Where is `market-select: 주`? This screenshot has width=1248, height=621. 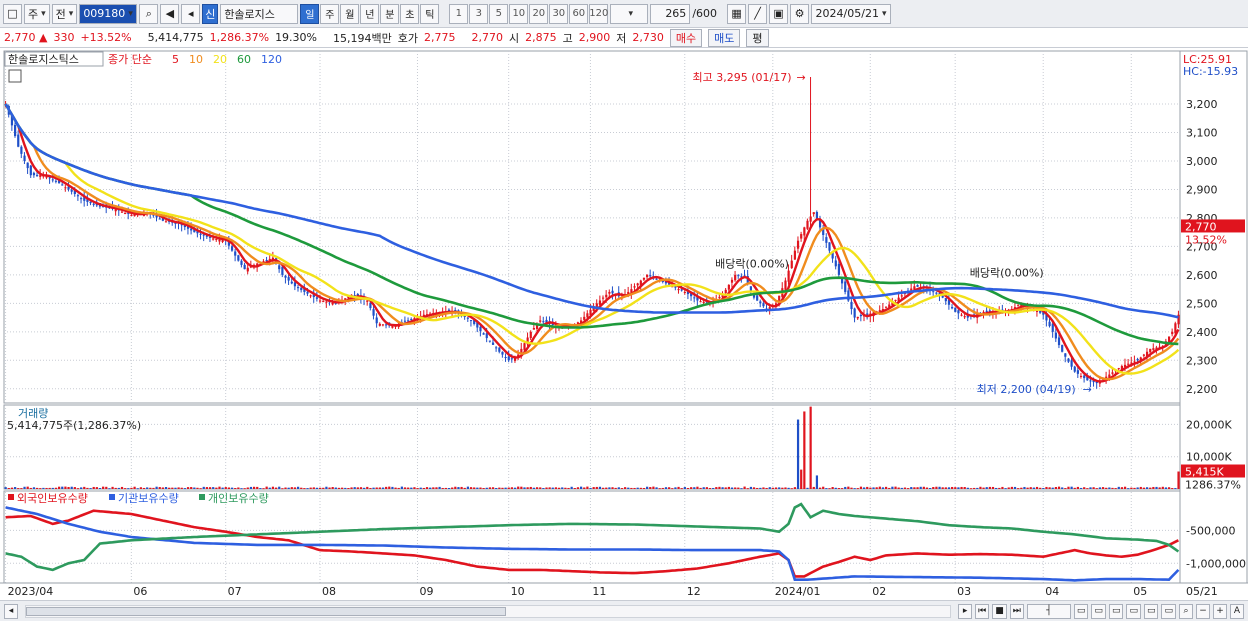
market-select: 주 is located at coordinates (37, 13).